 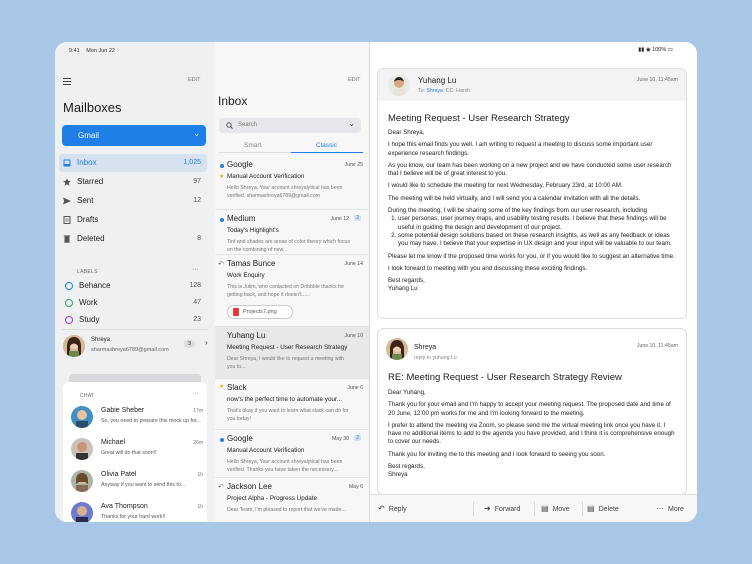 I want to click on menu-icon, so click(x=67, y=82).